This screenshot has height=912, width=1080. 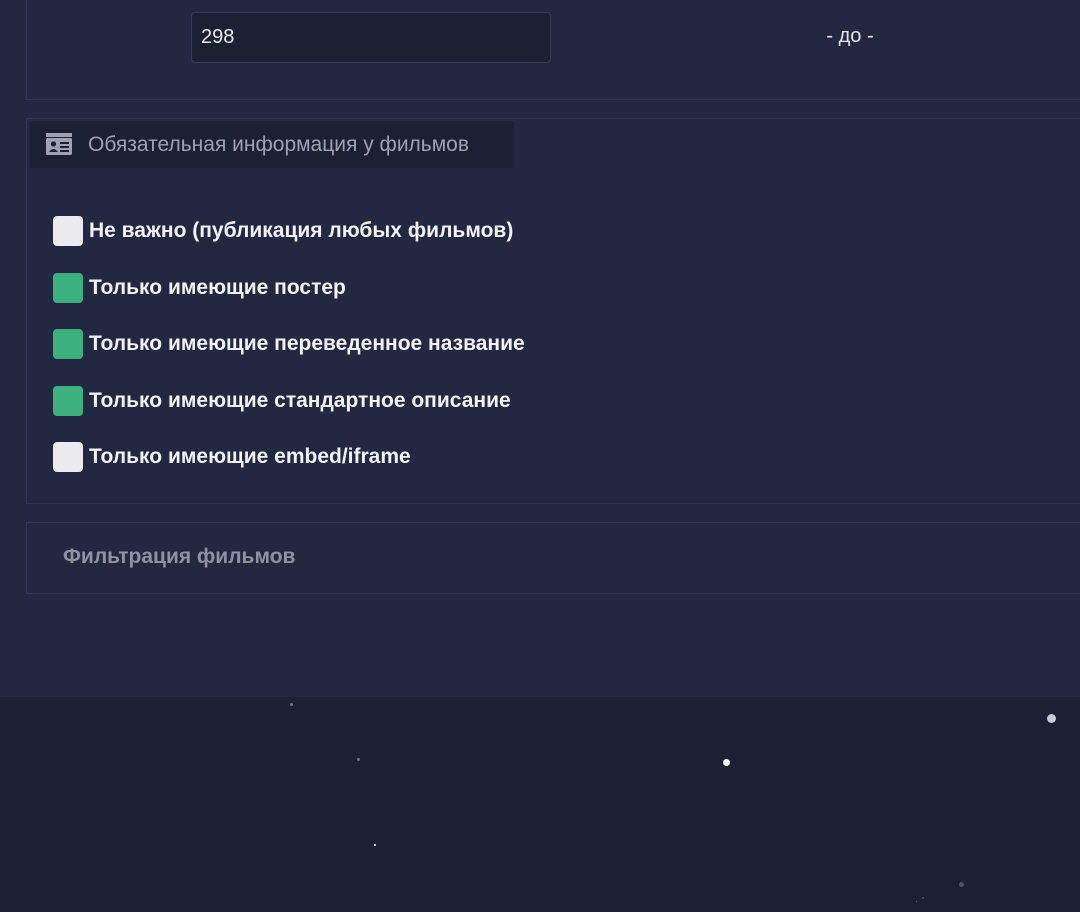 What do you see at coordinates (59, 144) in the screenshot?
I see `id-card-icon` at bounding box center [59, 144].